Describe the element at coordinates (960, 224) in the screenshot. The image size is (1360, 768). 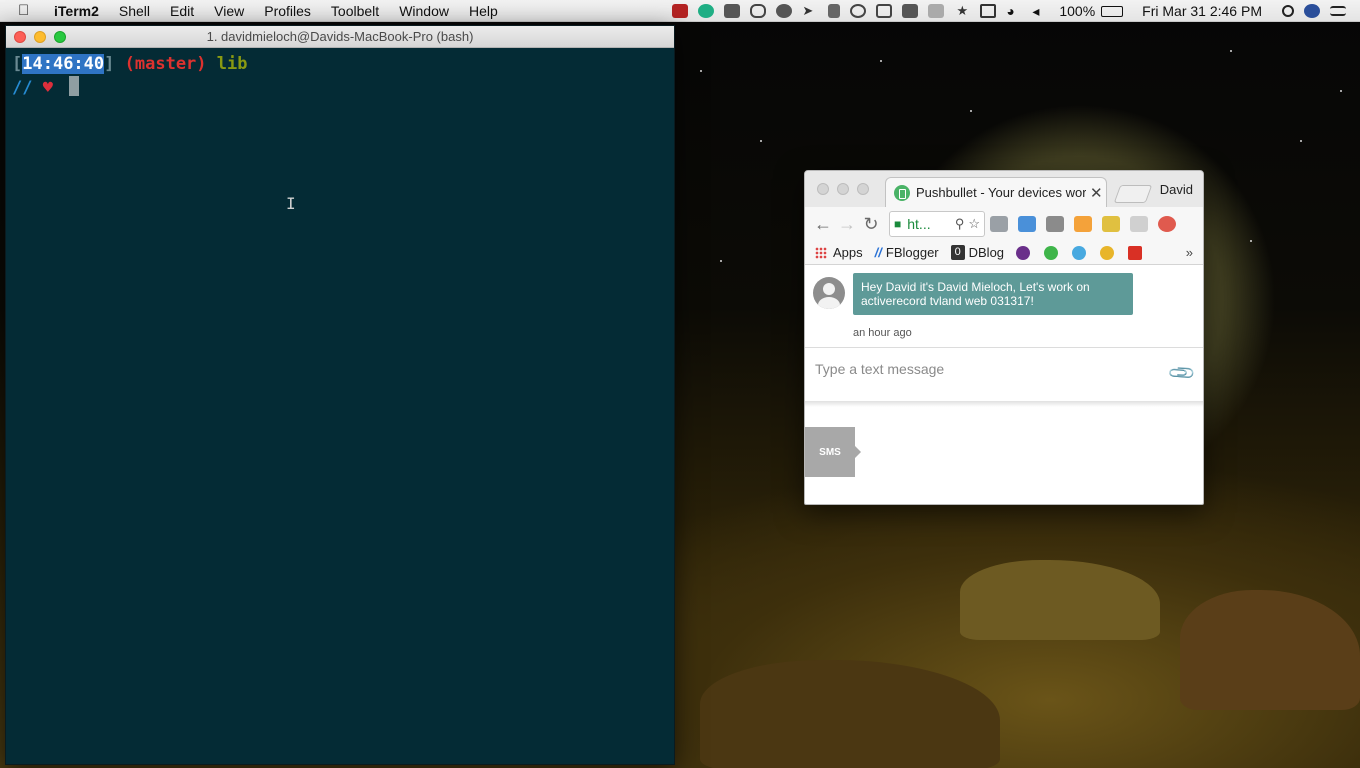
I see `zoom-icon: ⚲` at that location.